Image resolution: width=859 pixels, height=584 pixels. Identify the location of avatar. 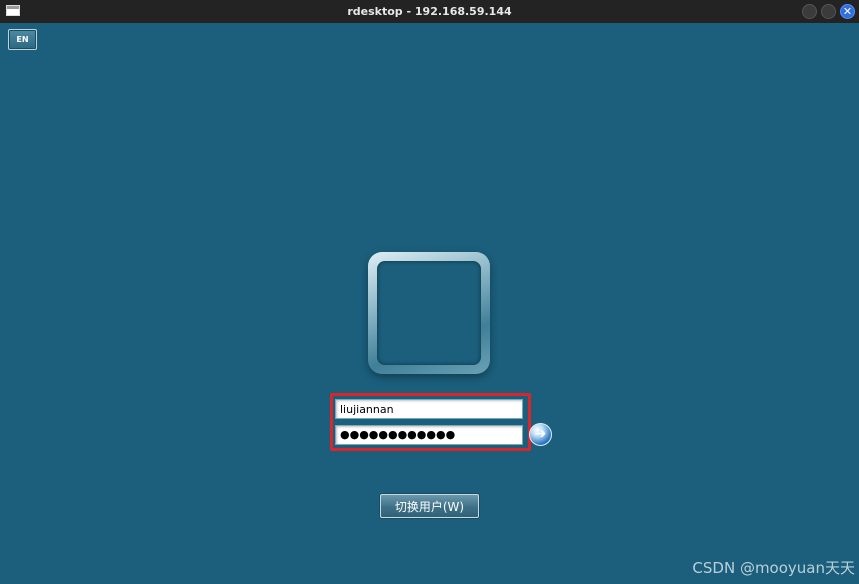
(429, 313).